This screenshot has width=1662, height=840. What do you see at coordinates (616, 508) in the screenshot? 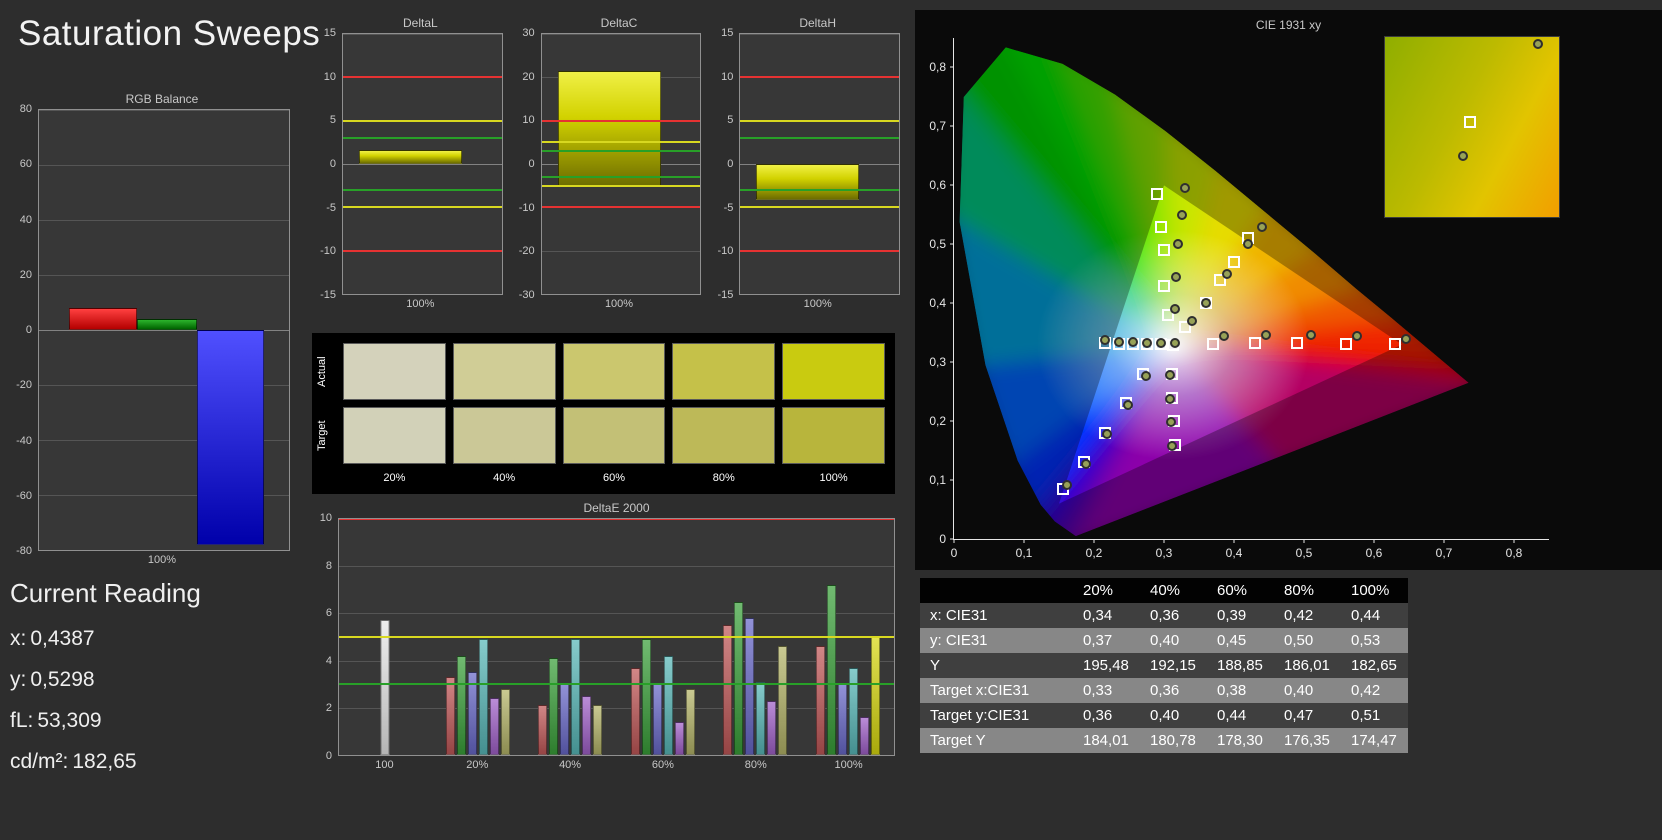
I see `deltae2000-title: DeltaE 2000` at bounding box center [616, 508].